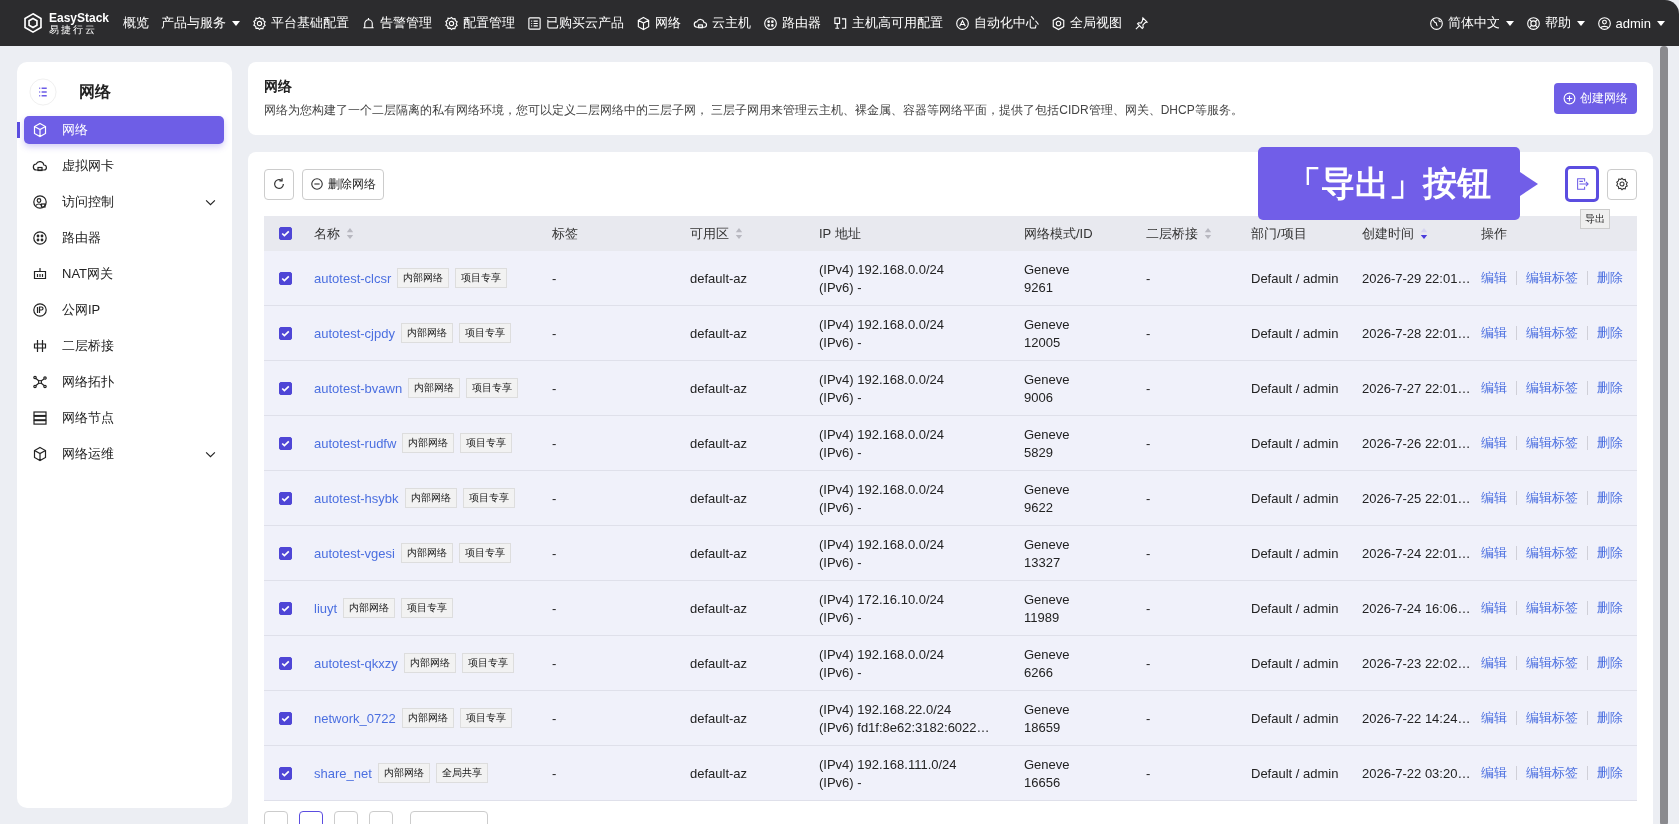 This screenshot has width=1679, height=824. What do you see at coordinates (1047, 599) in the screenshot?
I see `table-cell: Geneve` at bounding box center [1047, 599].